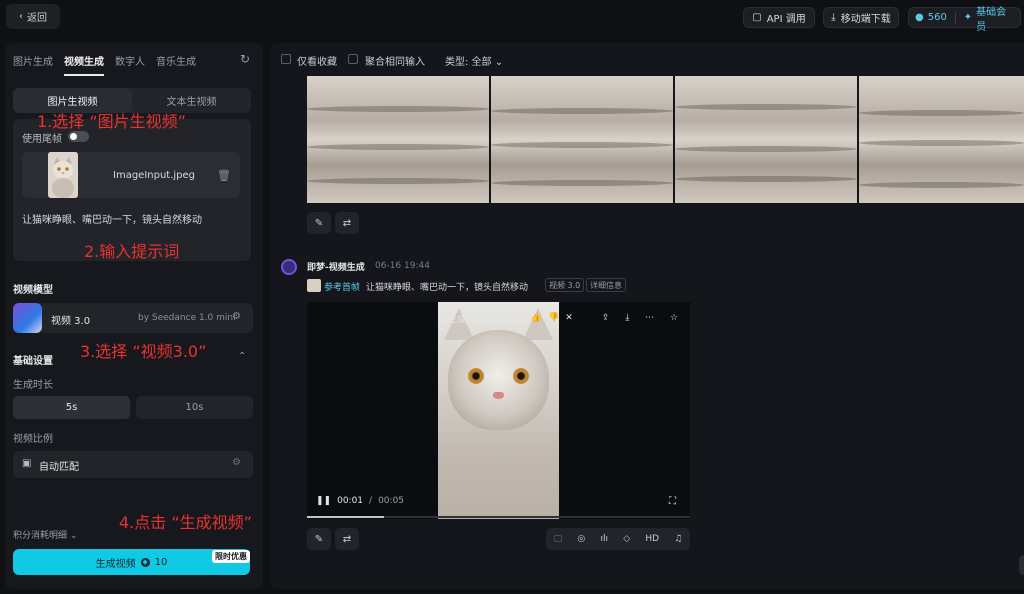 The height and width of the screenshot is (594, 1024). What do you see at coordinates (498, 380) in the screenshot?
I see `cat-face` at bounding box center [498, 380].